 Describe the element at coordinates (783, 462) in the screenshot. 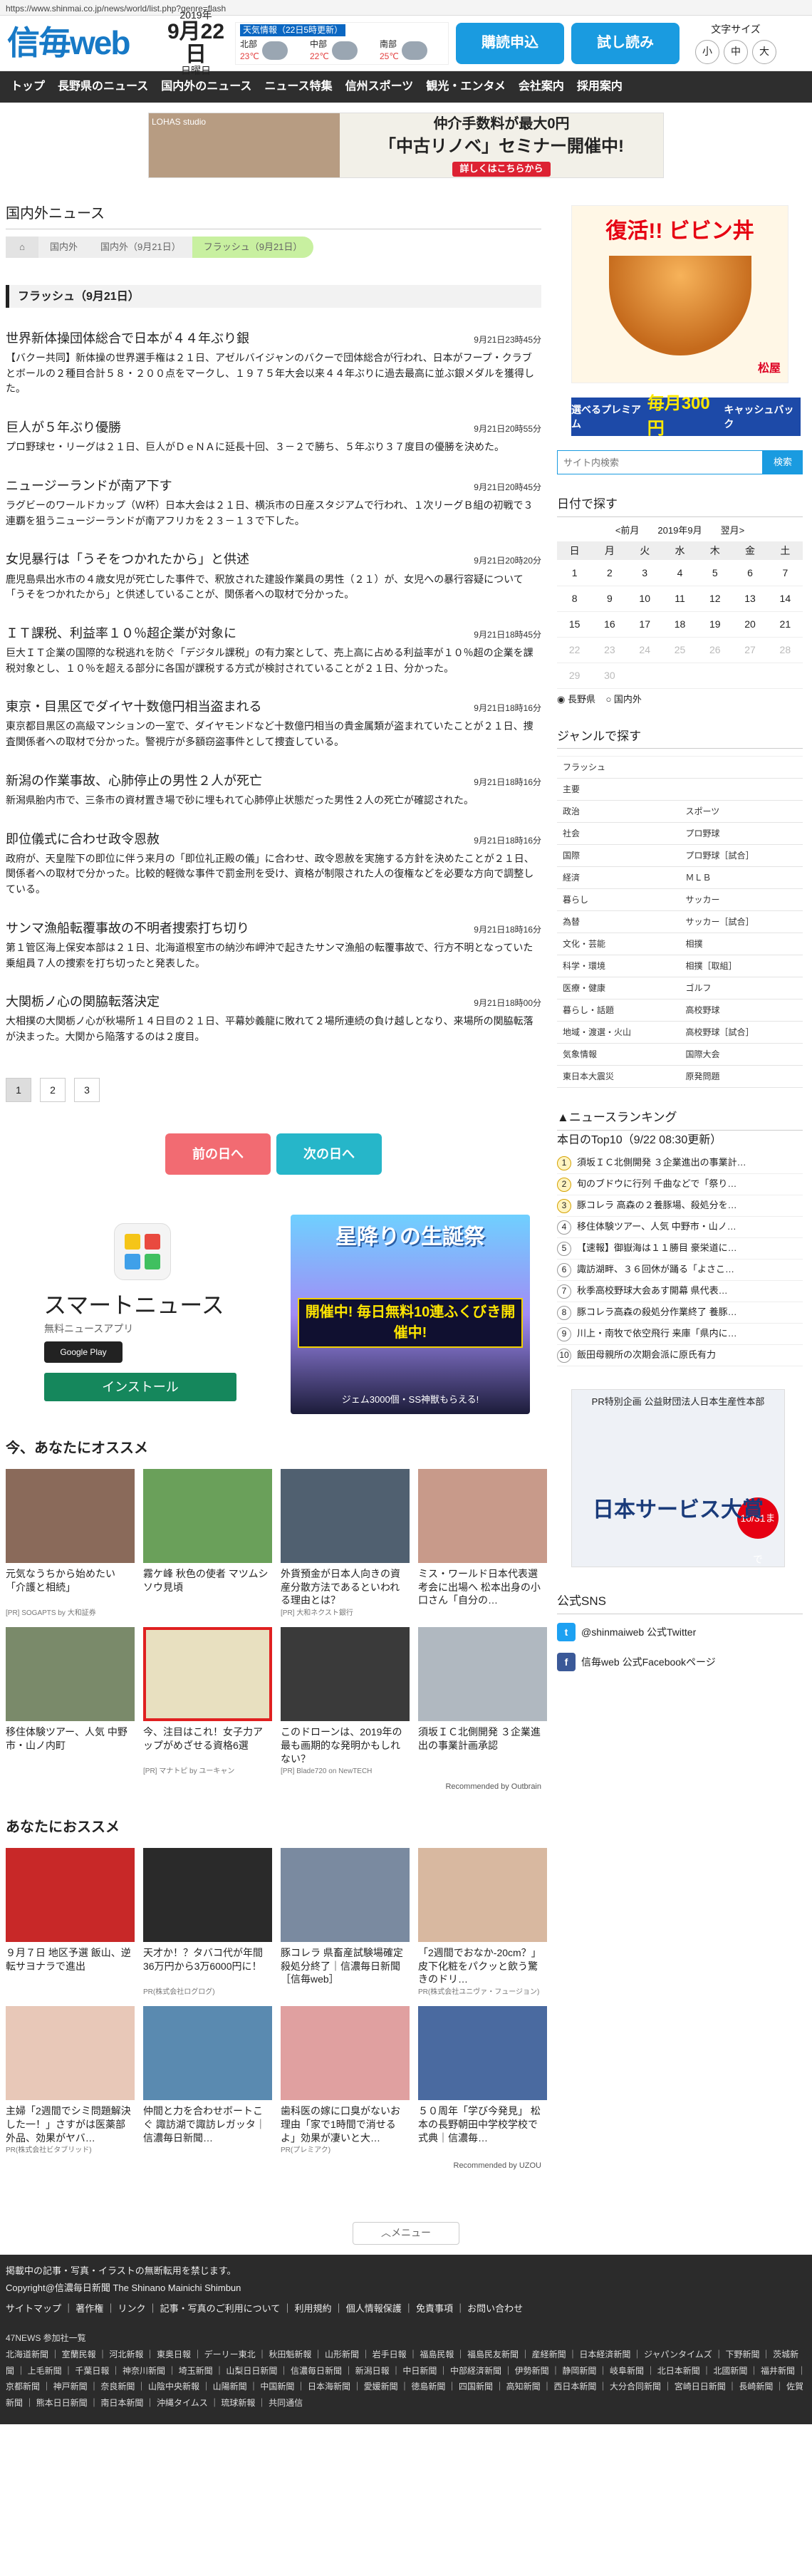

I see `search-button: 検索` at that location.